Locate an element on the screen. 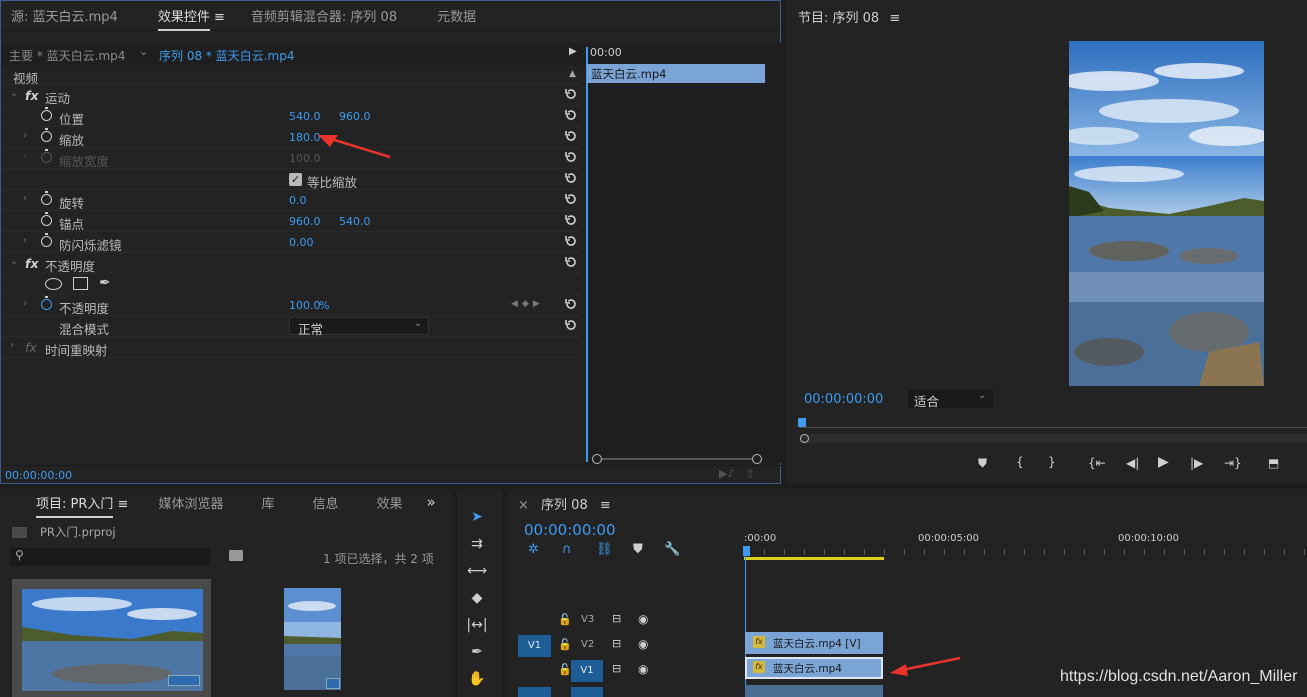 This screenshot has width=1307, height=697. position-y-value: 960.0 is located at coordinates (355, 116).